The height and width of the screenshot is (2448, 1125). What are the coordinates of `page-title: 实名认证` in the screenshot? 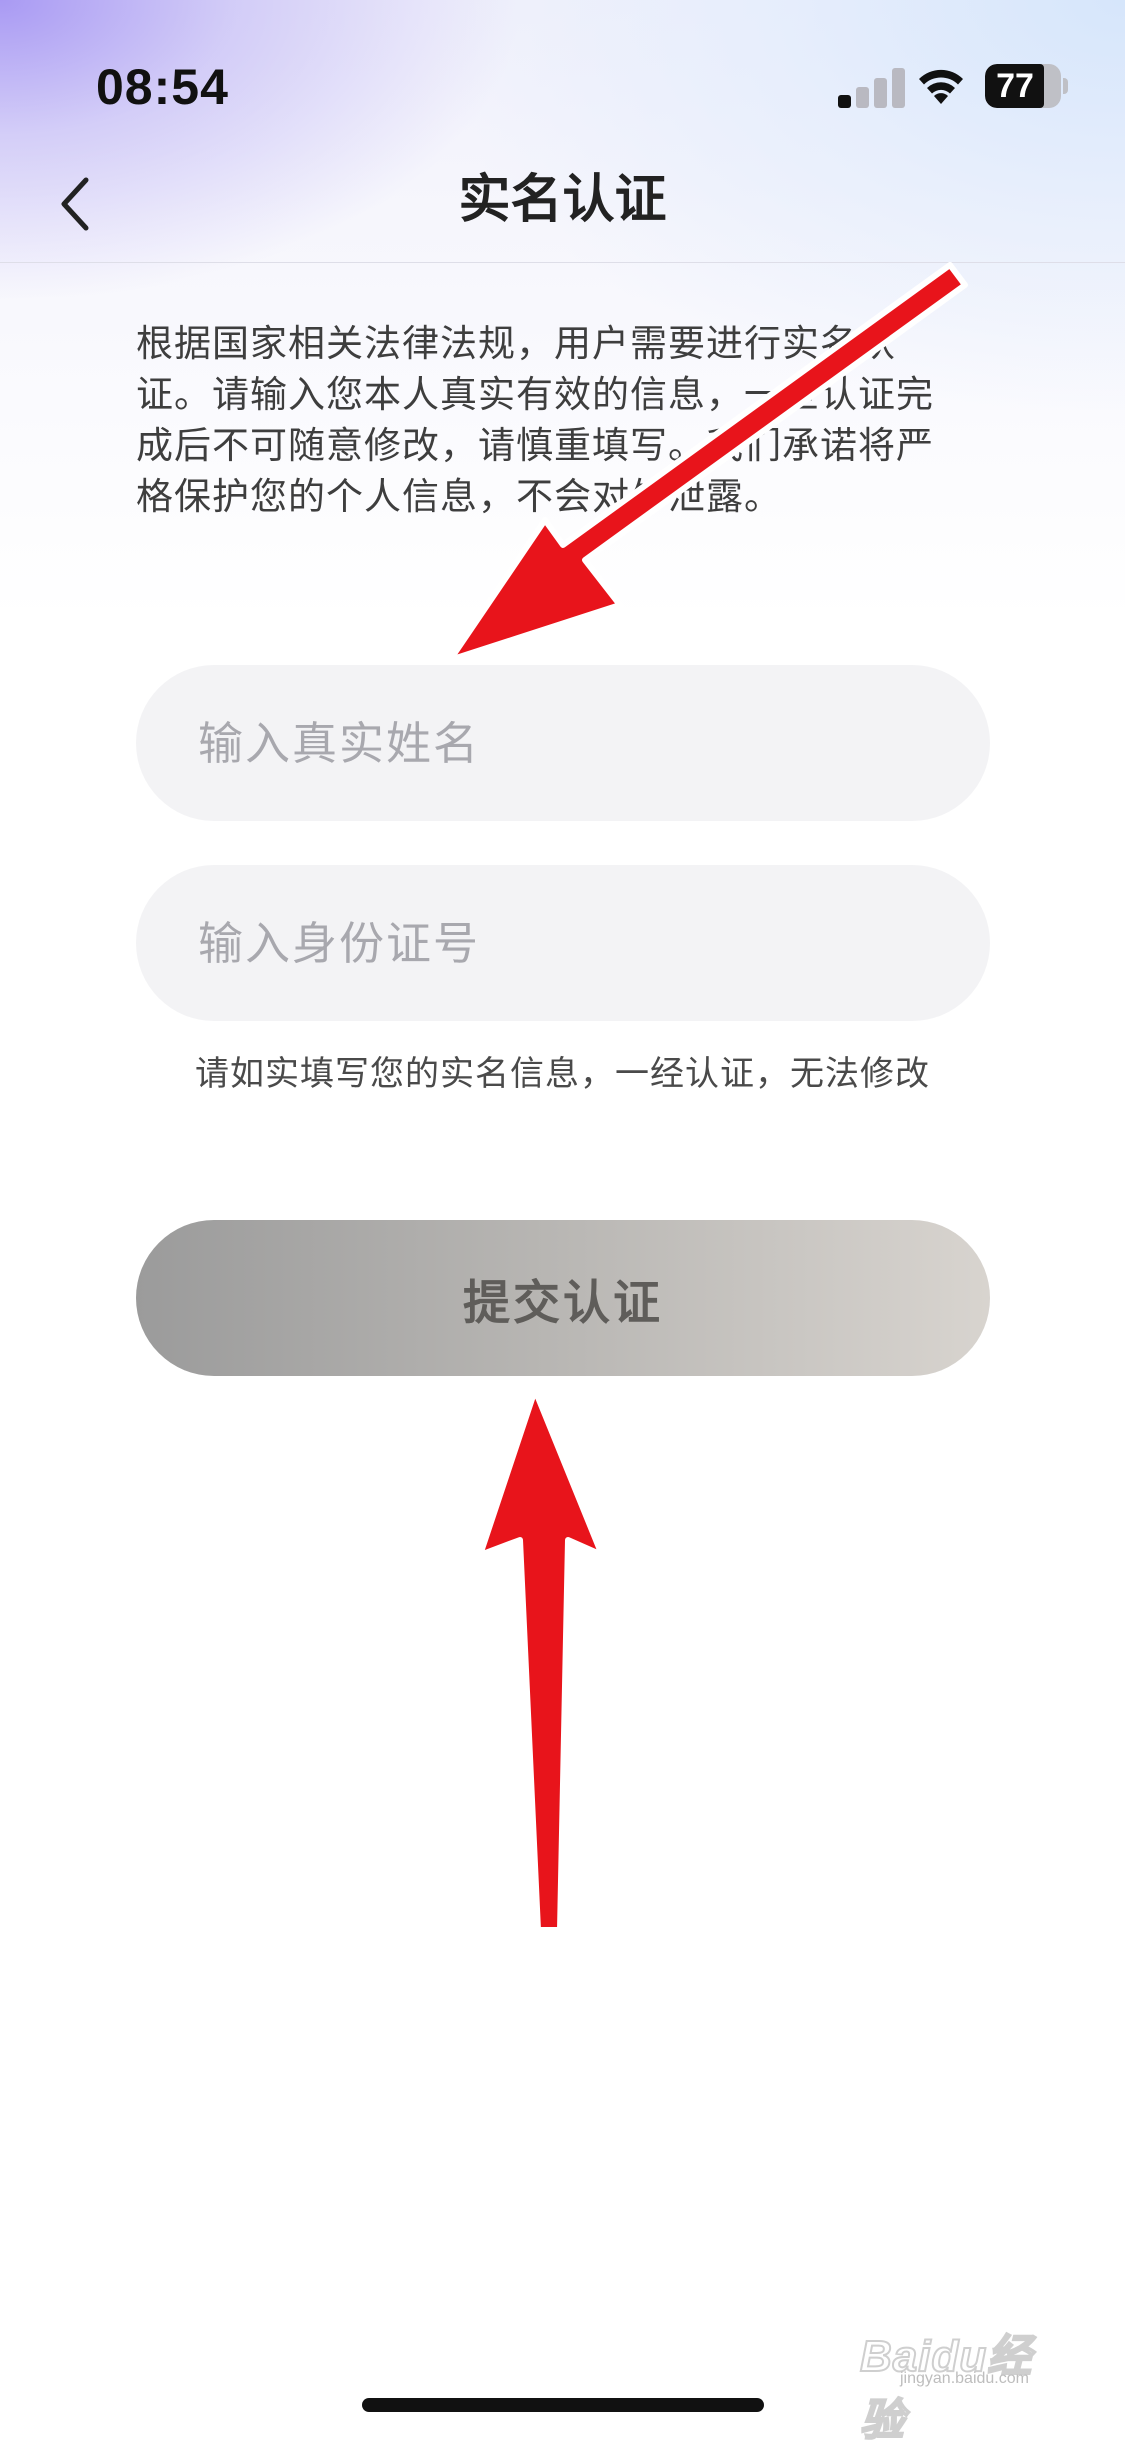 It's located at (562, 200).